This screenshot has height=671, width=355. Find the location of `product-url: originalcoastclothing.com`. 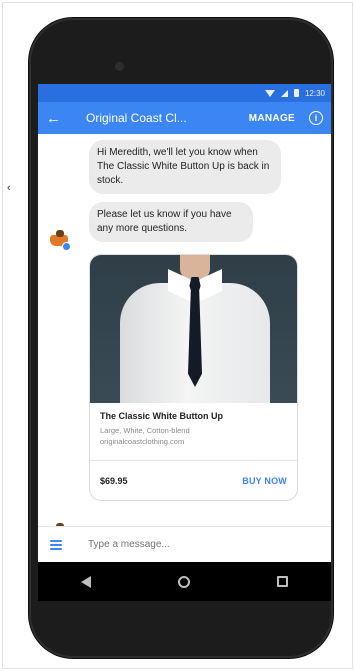

product-url: originalcoastclothing.com is located at coordinates (142, 441).